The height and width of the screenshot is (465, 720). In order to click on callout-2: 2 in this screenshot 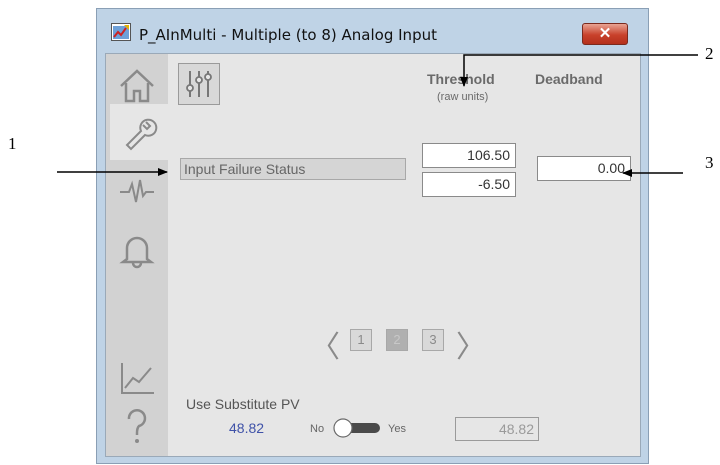, I will do `click(709, 53)`.